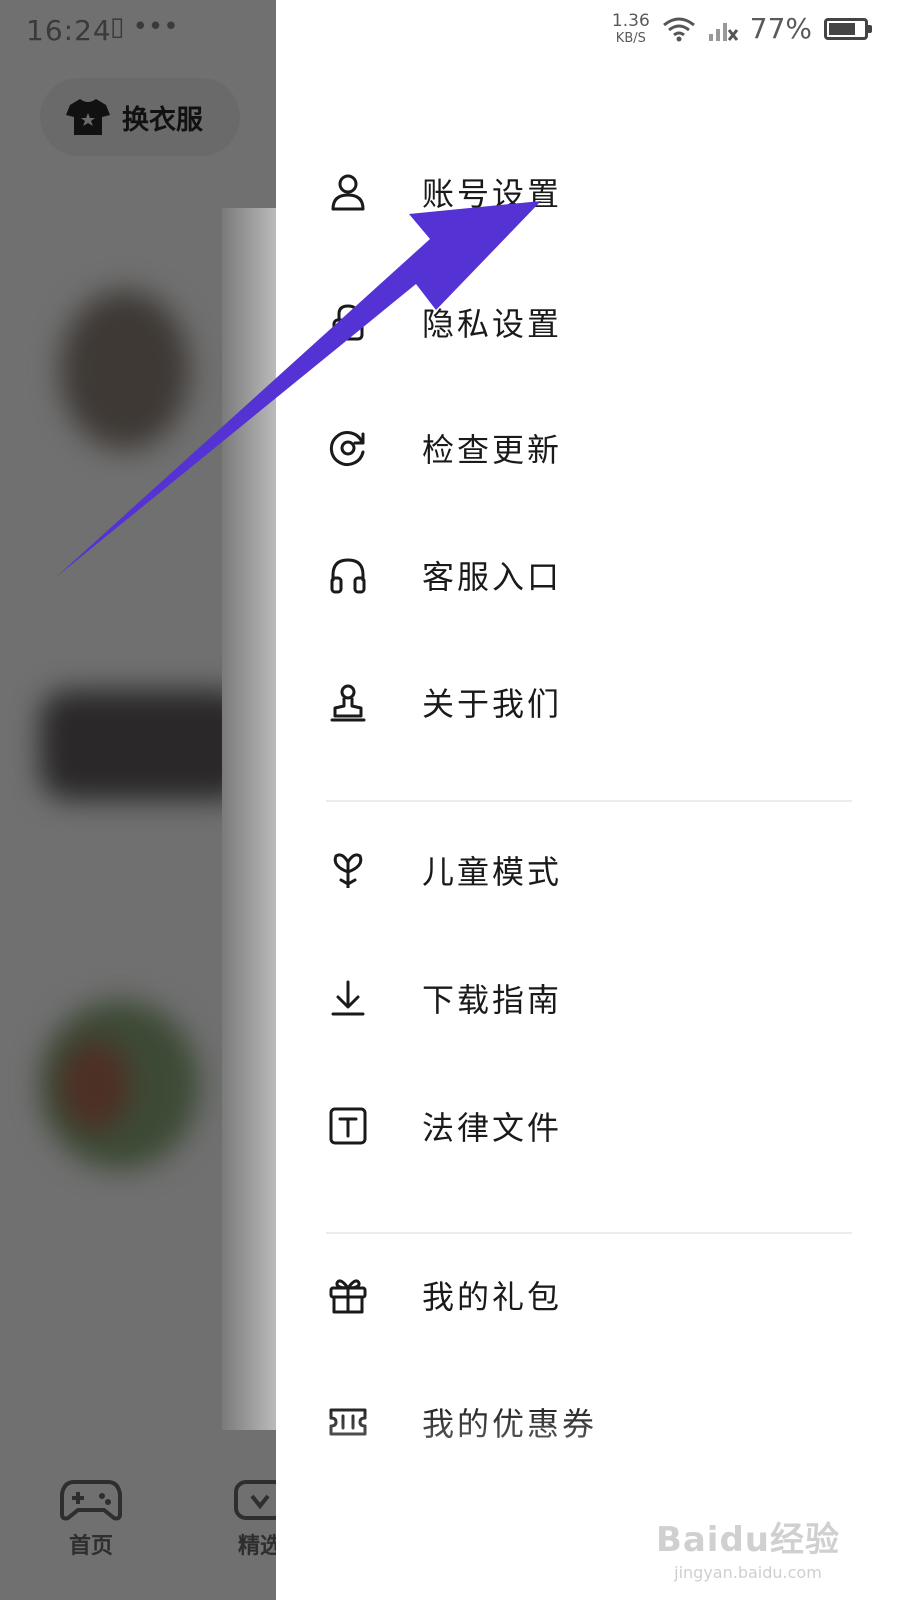 This screenshot has width=900, height=1600. I want to click on headphones-icon, so click(348, 575).